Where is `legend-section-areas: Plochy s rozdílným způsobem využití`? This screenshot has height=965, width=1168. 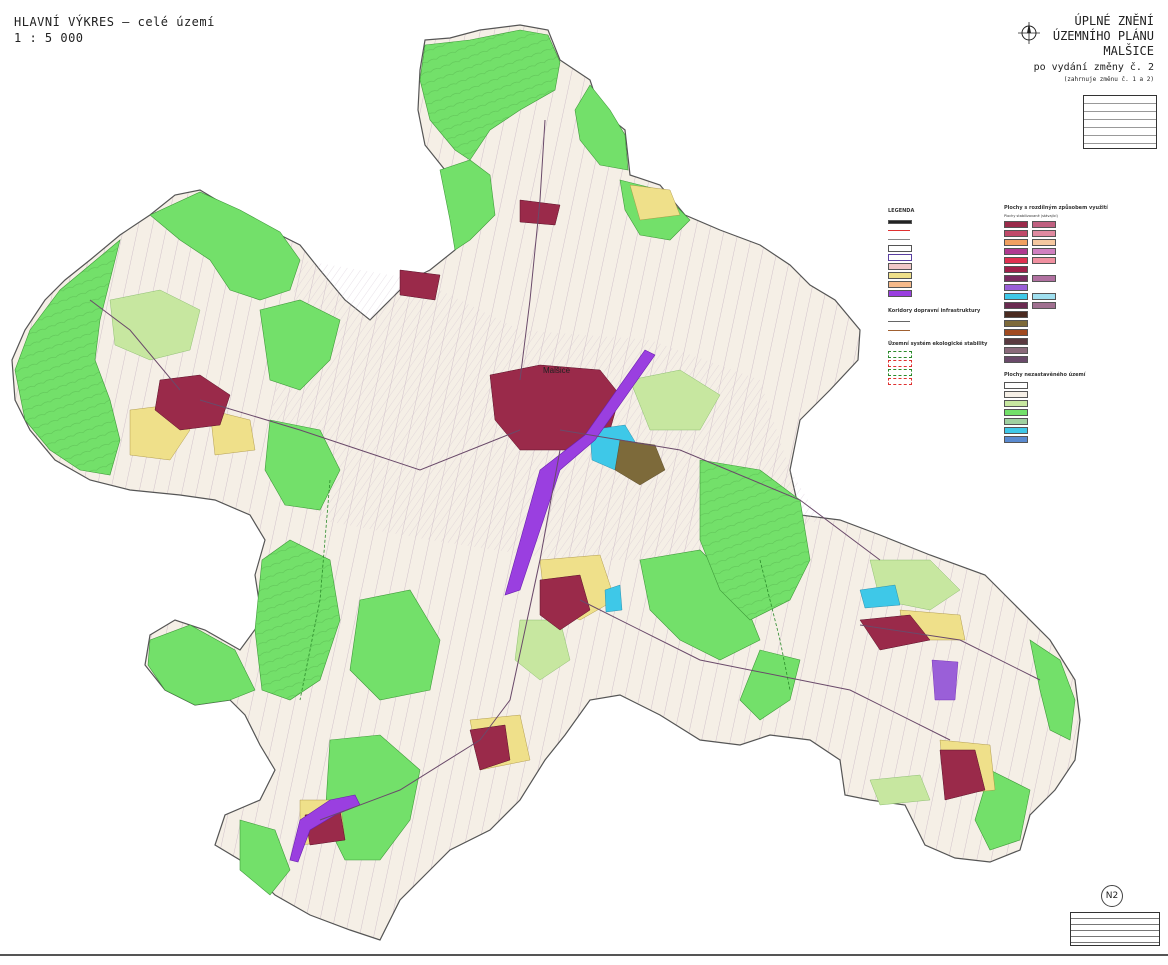 legend-section-areas: Plochy s rozdílným způsobem využití is located at coordinates (1056, 208).